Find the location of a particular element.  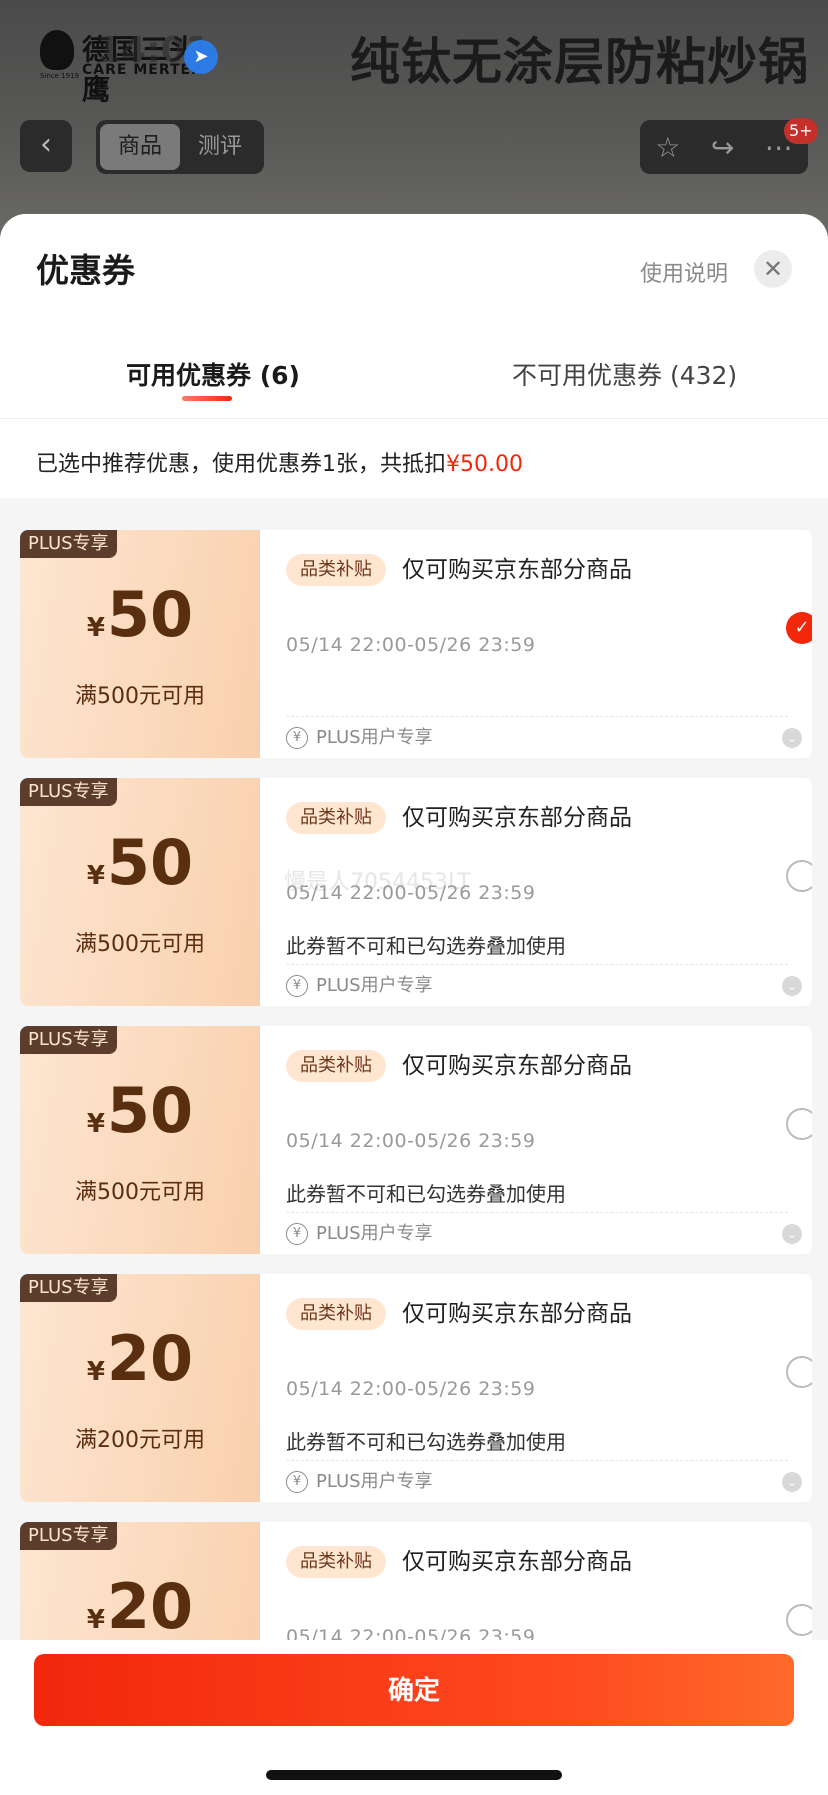

close-icon: ✕ is located at coordinates (773, 269).